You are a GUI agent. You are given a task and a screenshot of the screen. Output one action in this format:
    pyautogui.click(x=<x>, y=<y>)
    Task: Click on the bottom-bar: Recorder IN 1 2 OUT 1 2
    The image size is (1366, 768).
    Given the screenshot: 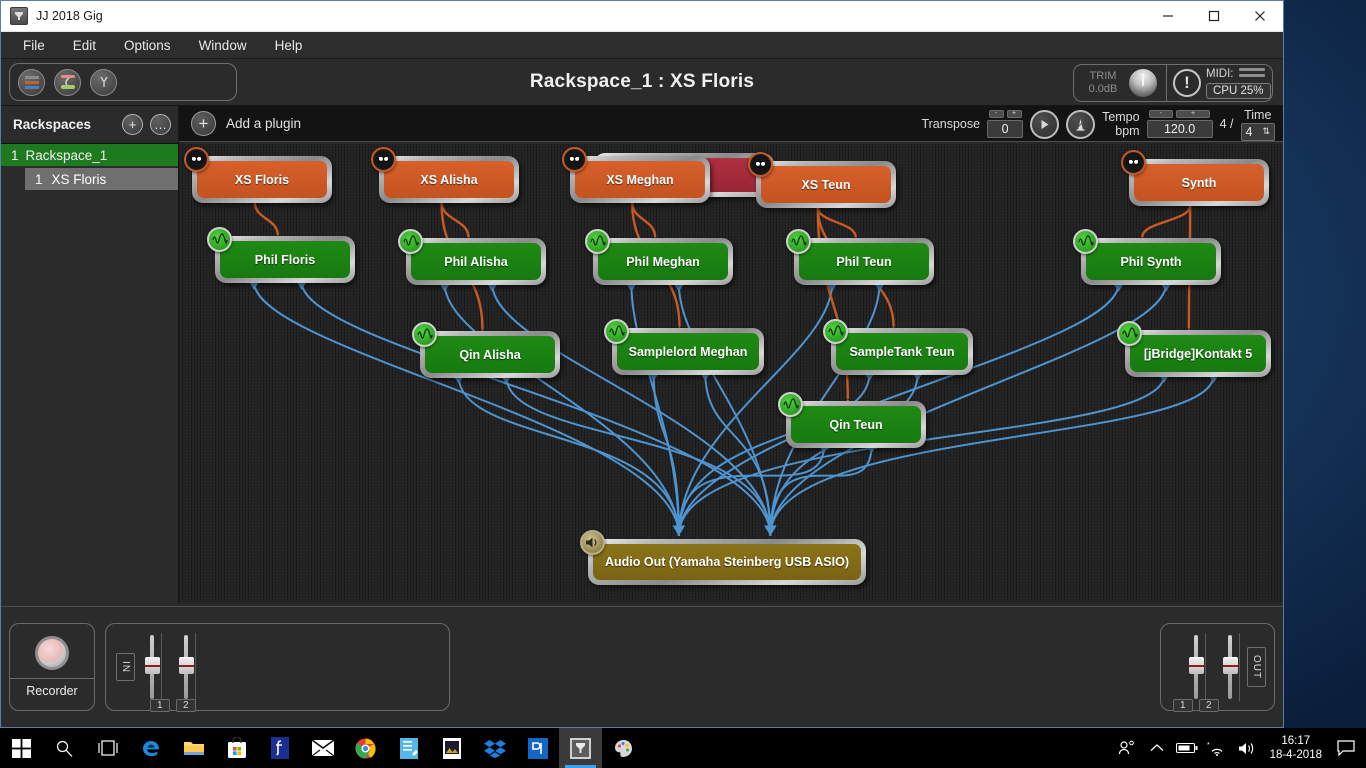 What is the action you would take?
    pyautogui.click(x=642, y=666)
    